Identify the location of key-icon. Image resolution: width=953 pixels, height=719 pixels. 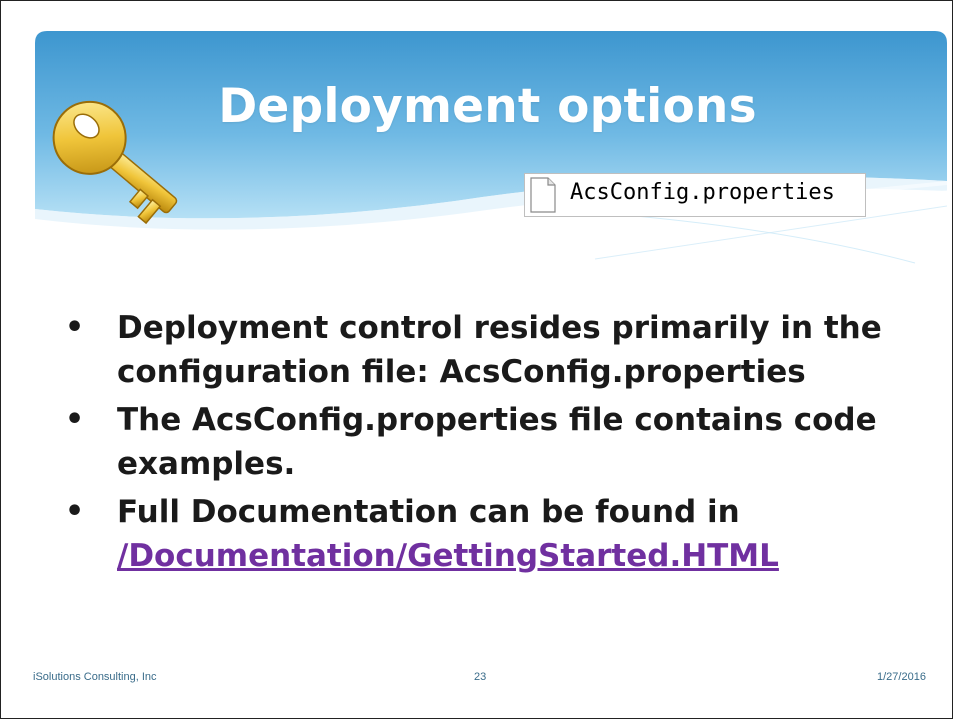
(110, 168).